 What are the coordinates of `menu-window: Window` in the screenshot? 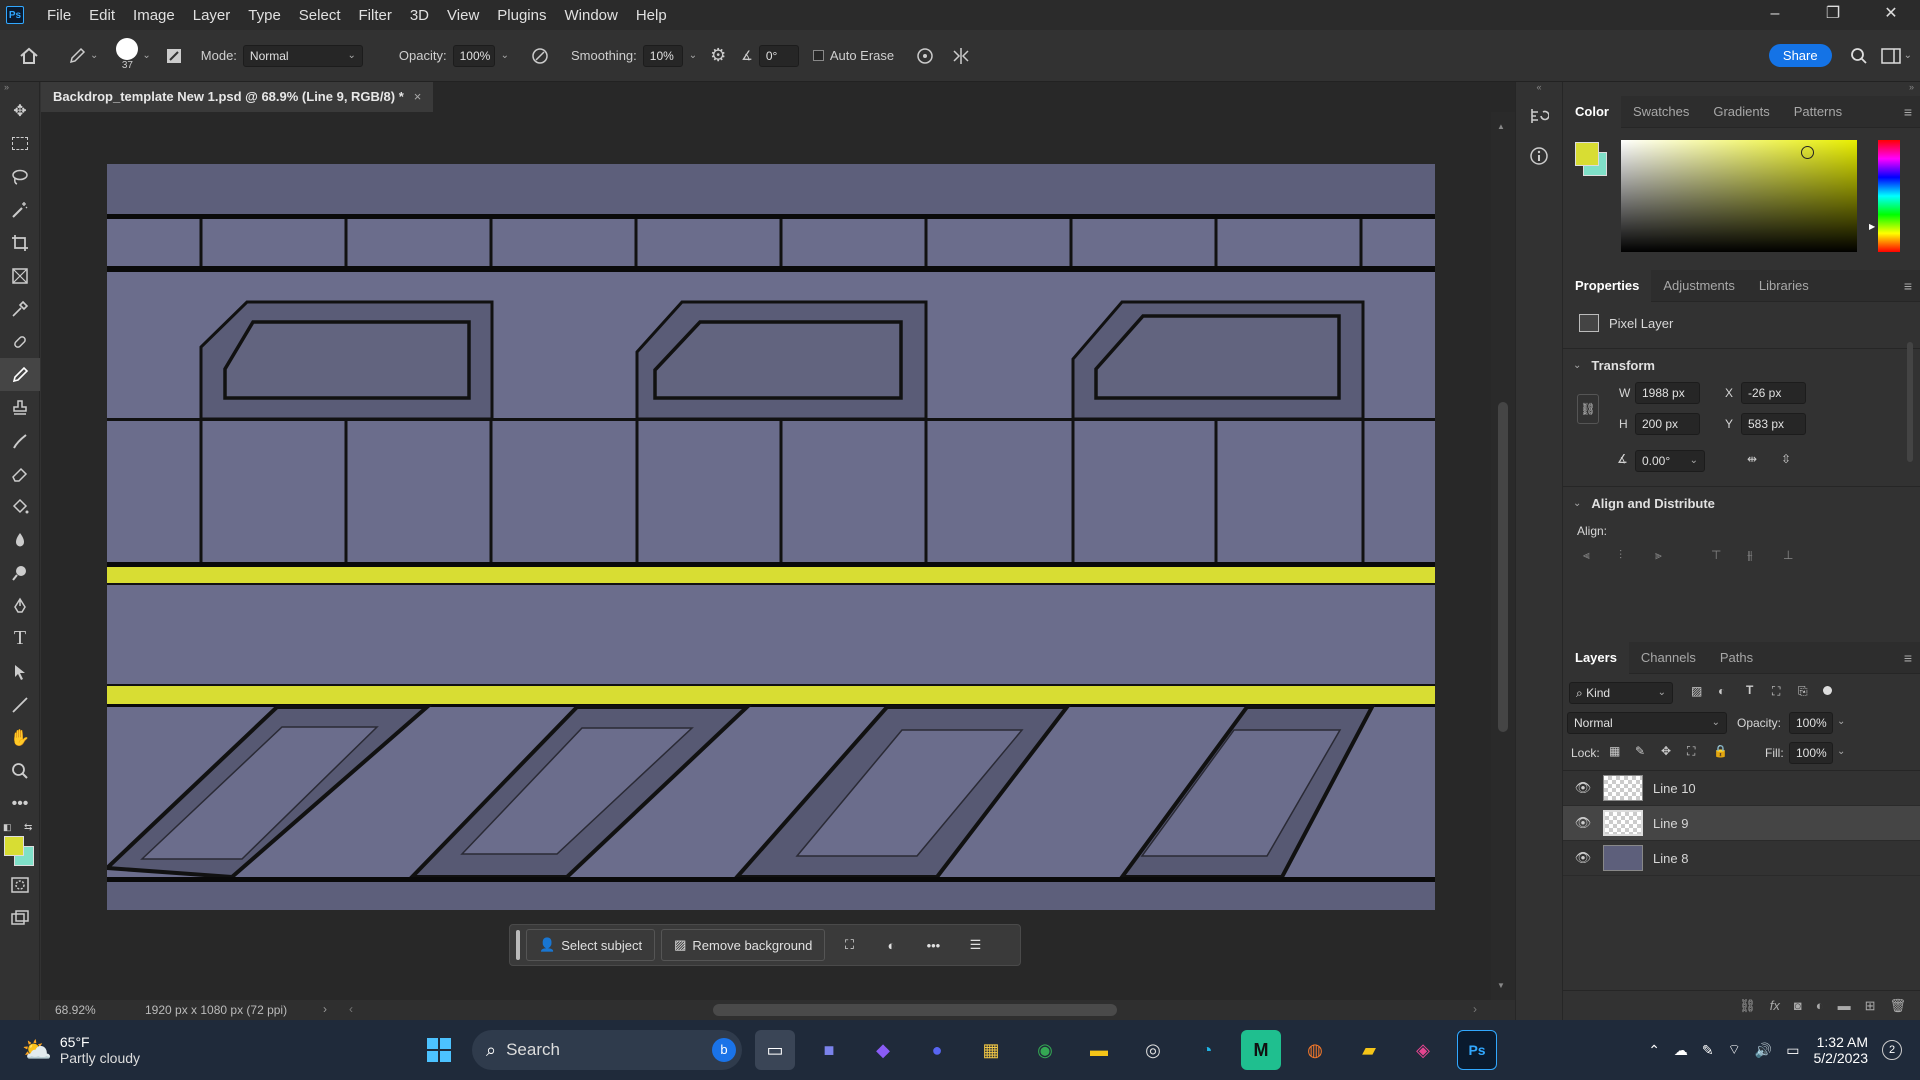 It's located at (590, 15).